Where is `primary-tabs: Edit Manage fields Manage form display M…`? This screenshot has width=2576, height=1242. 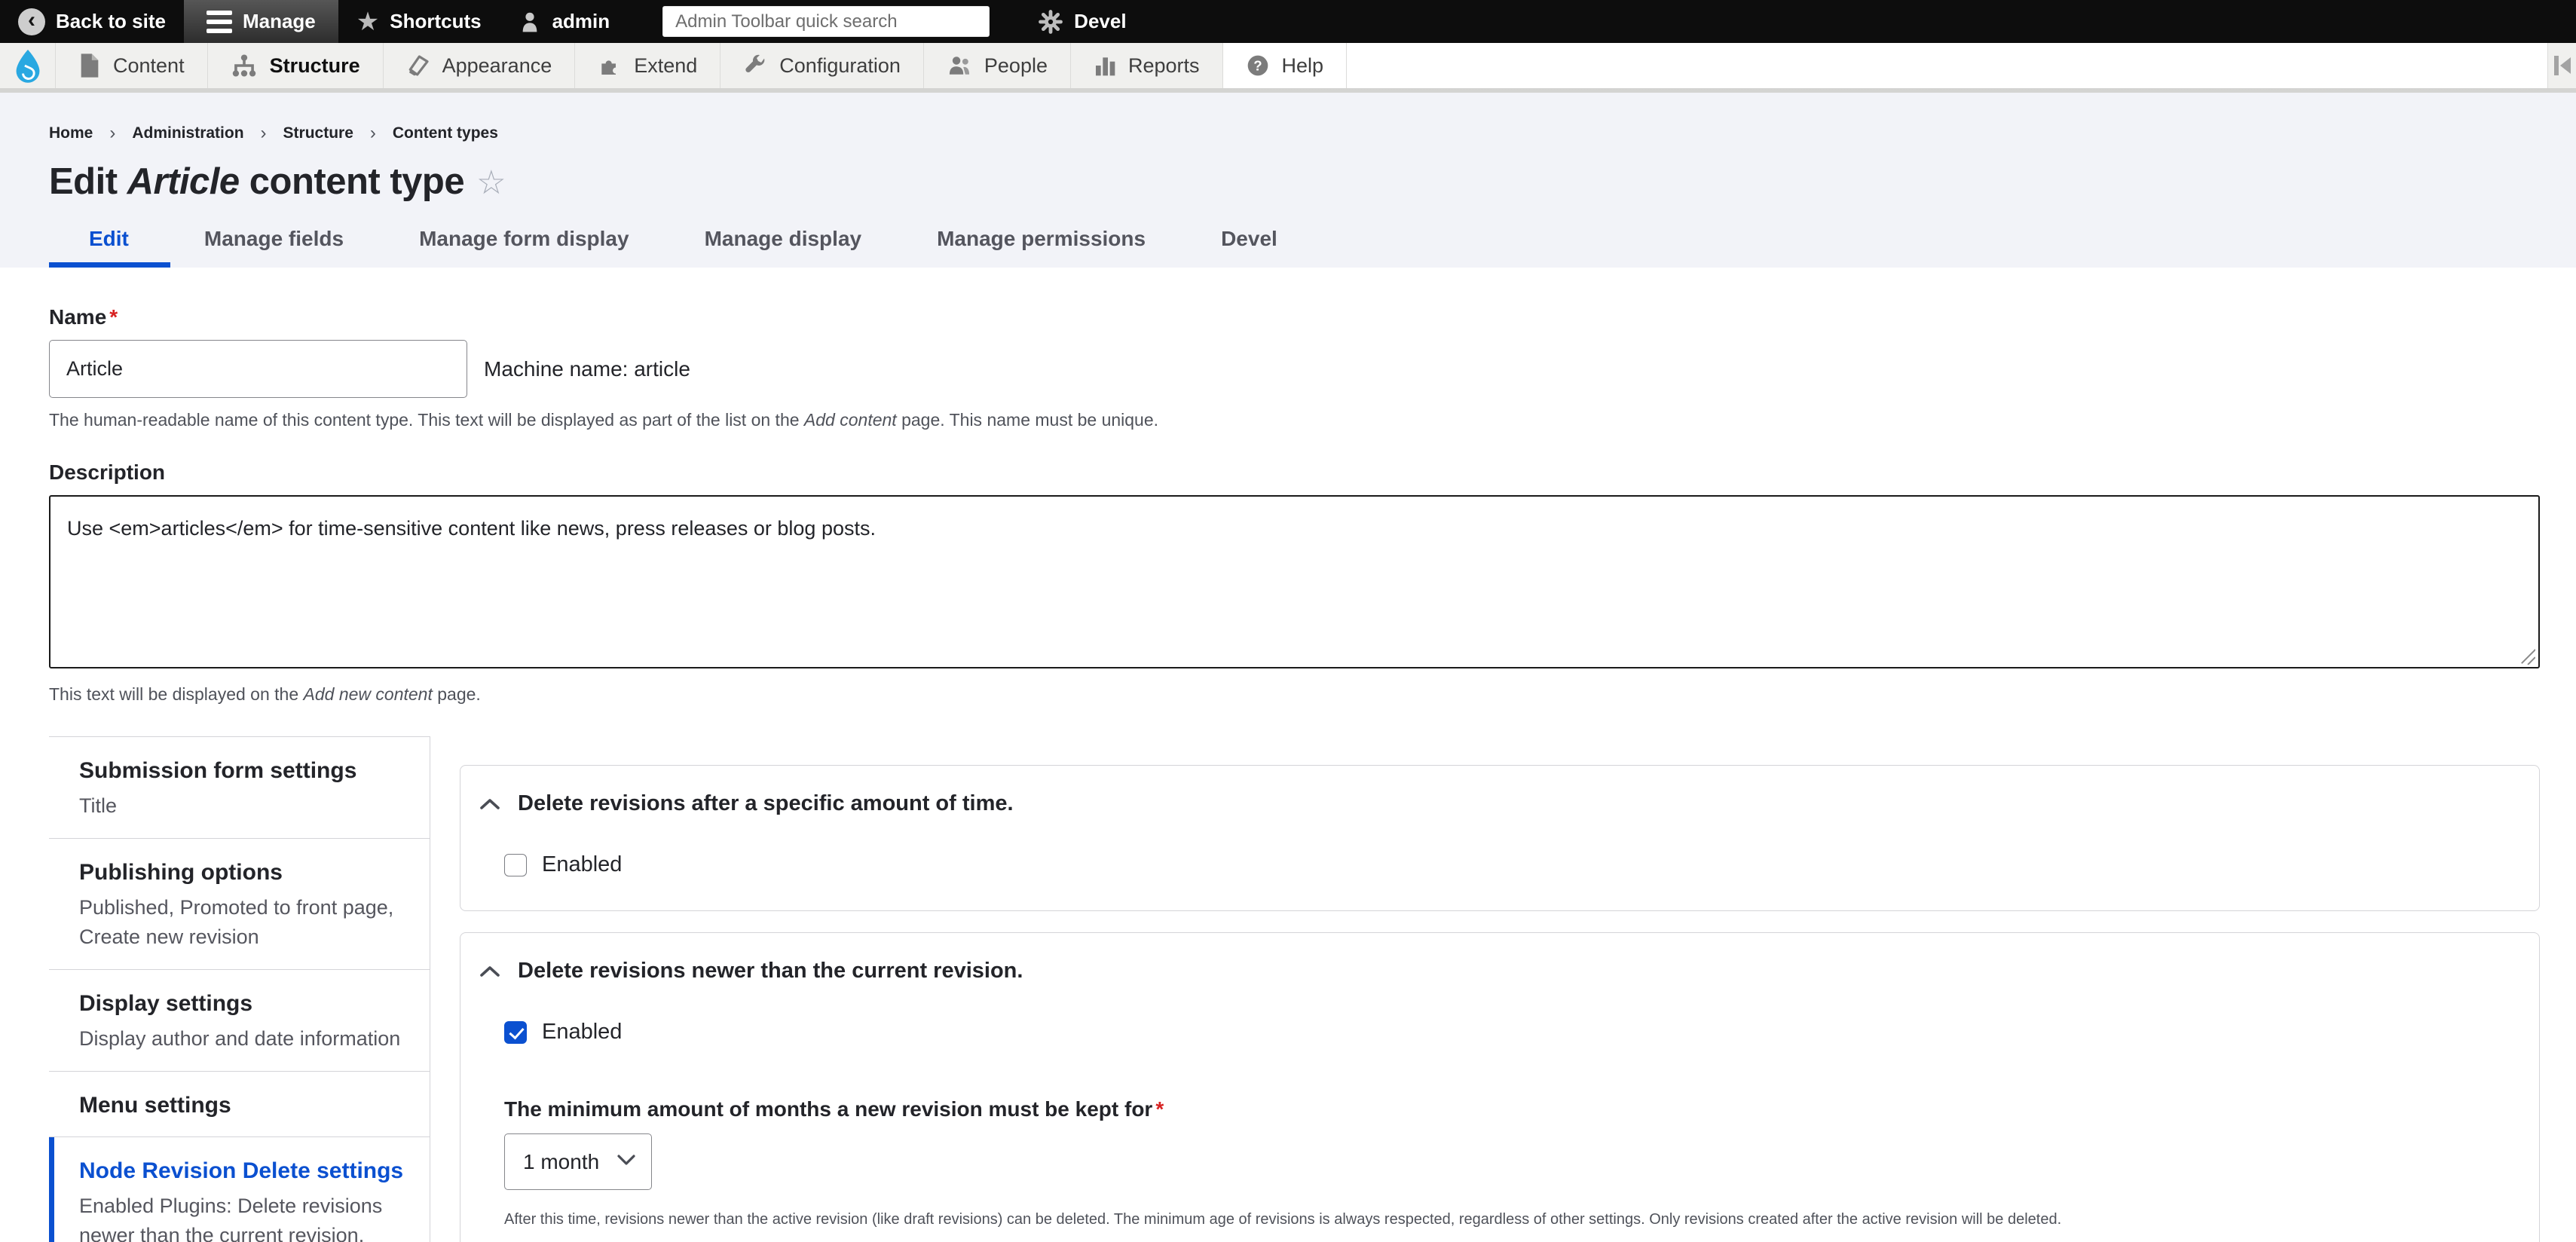 primary-tabs: Edit Manage fields Manage form display M… is located at coordinates (1288, 247).